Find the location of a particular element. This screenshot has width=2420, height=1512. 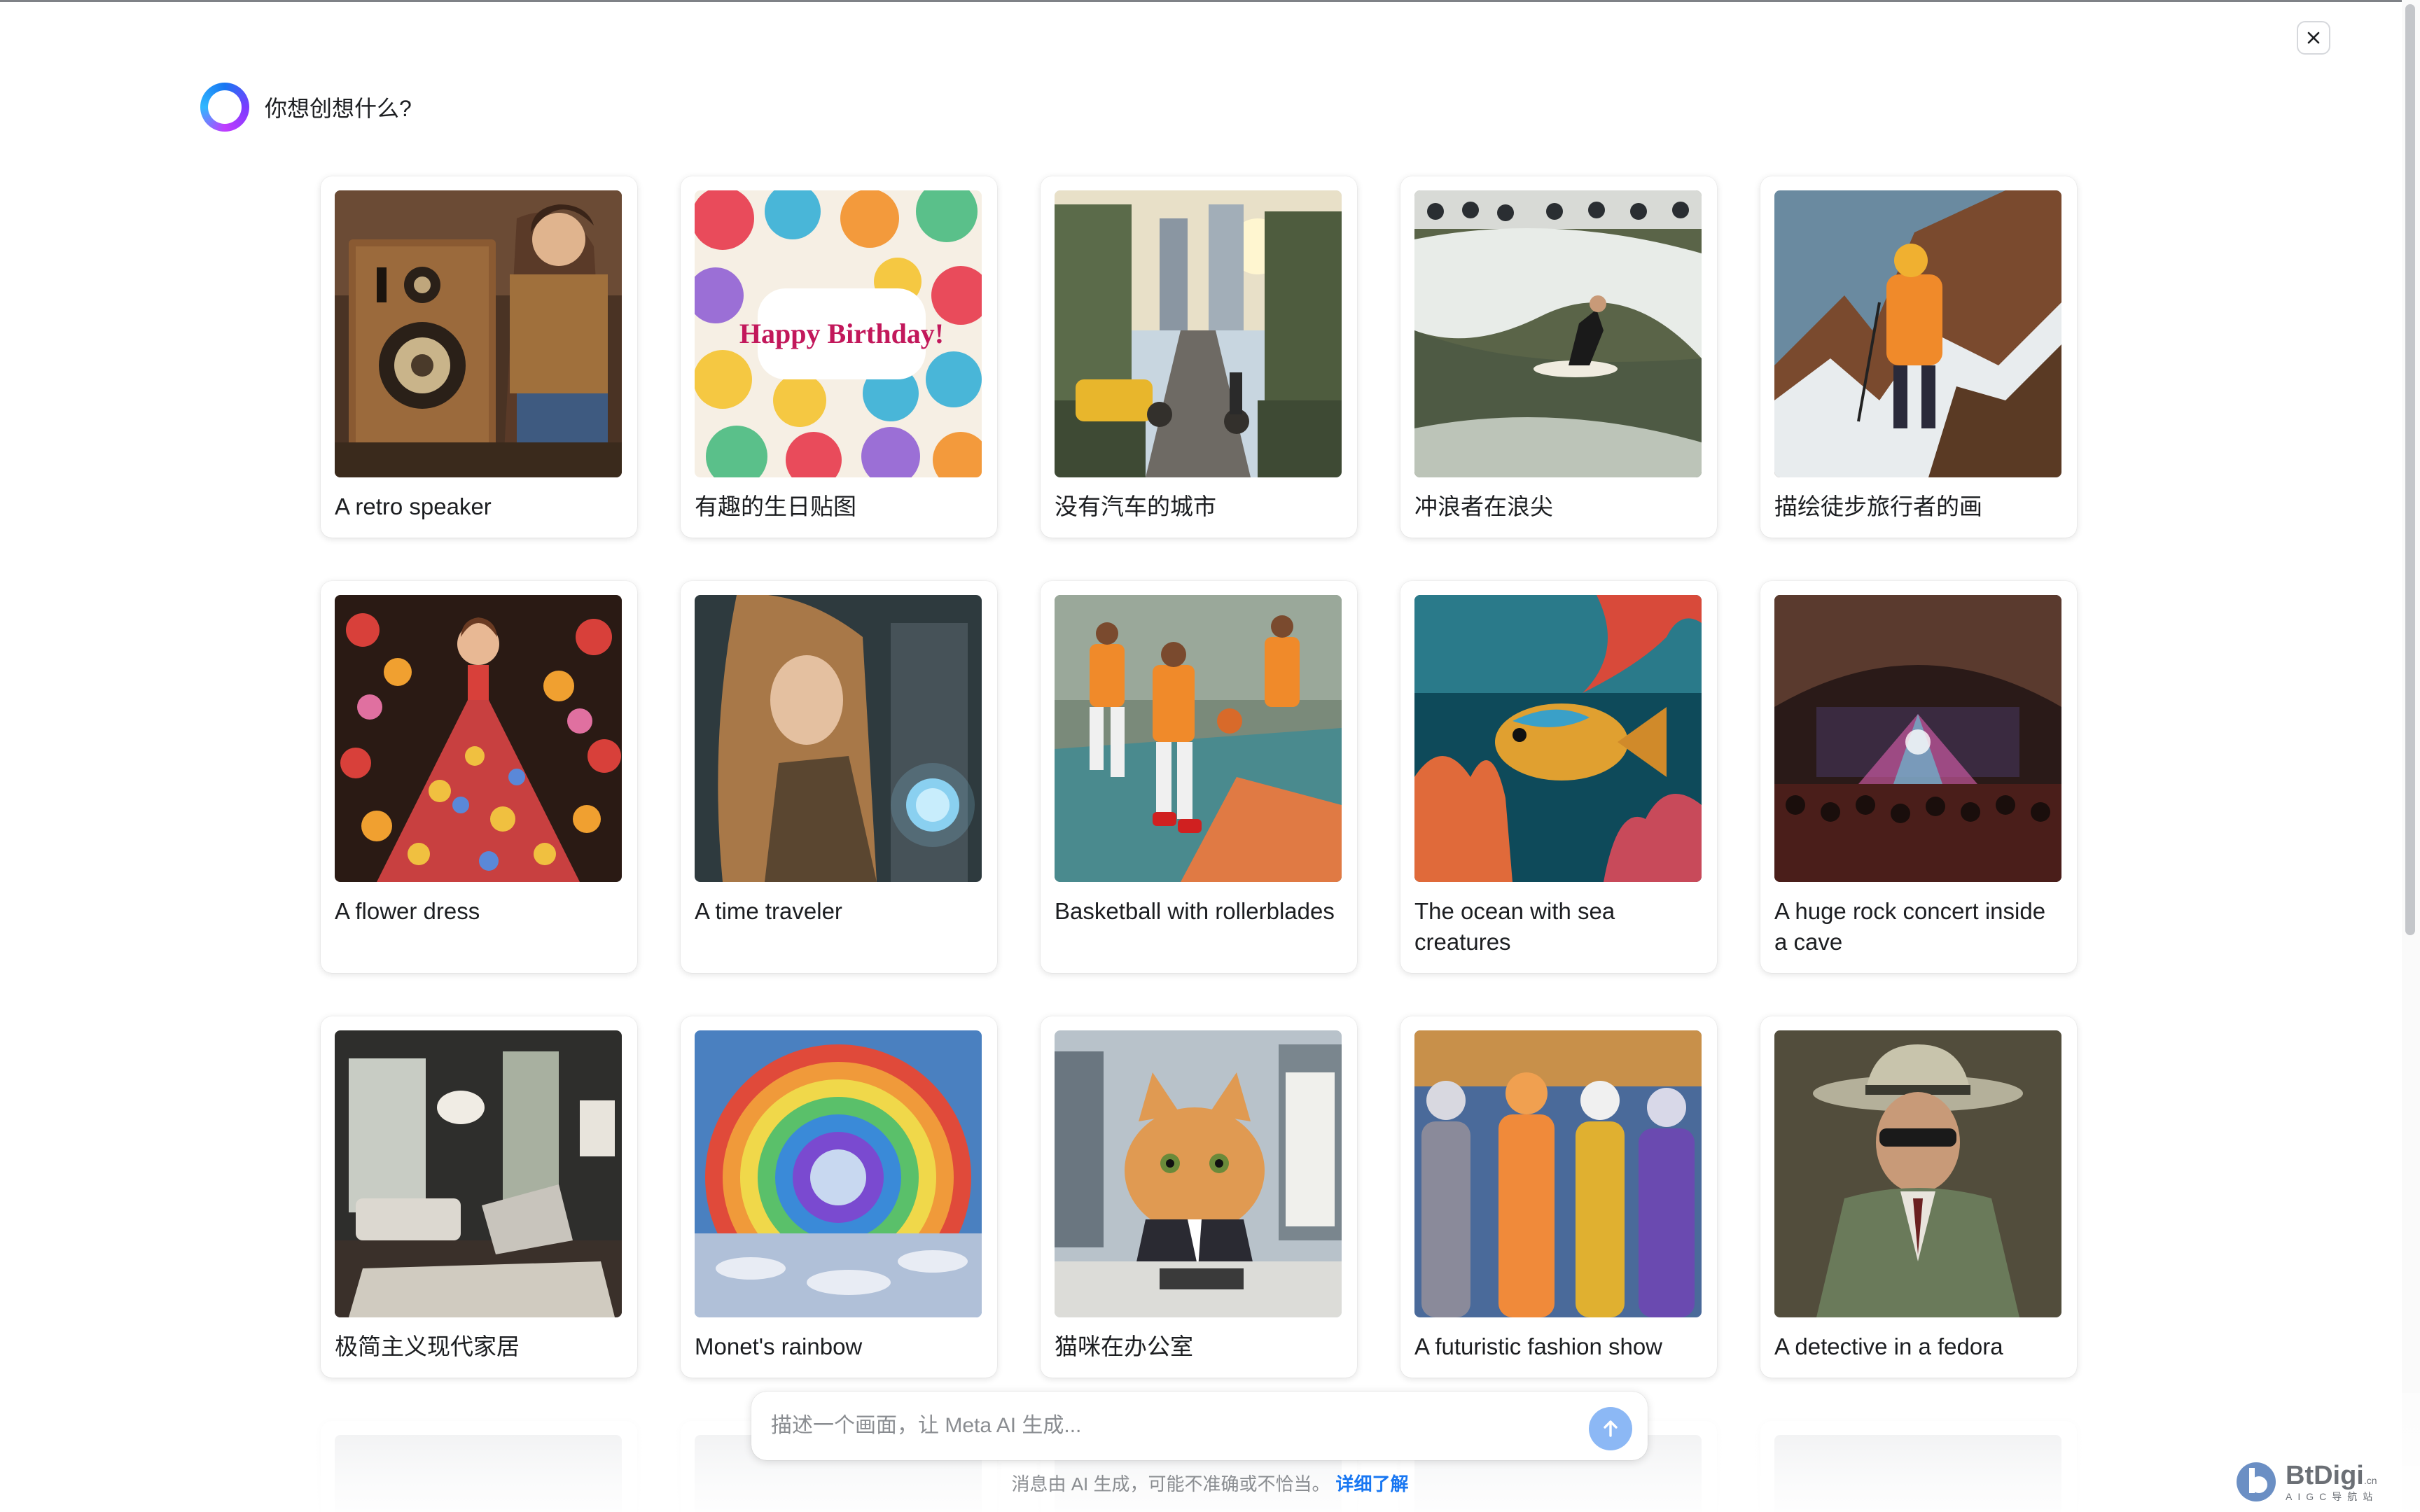

btdigi-logo-icon is located at coordinates (2256, 1482).